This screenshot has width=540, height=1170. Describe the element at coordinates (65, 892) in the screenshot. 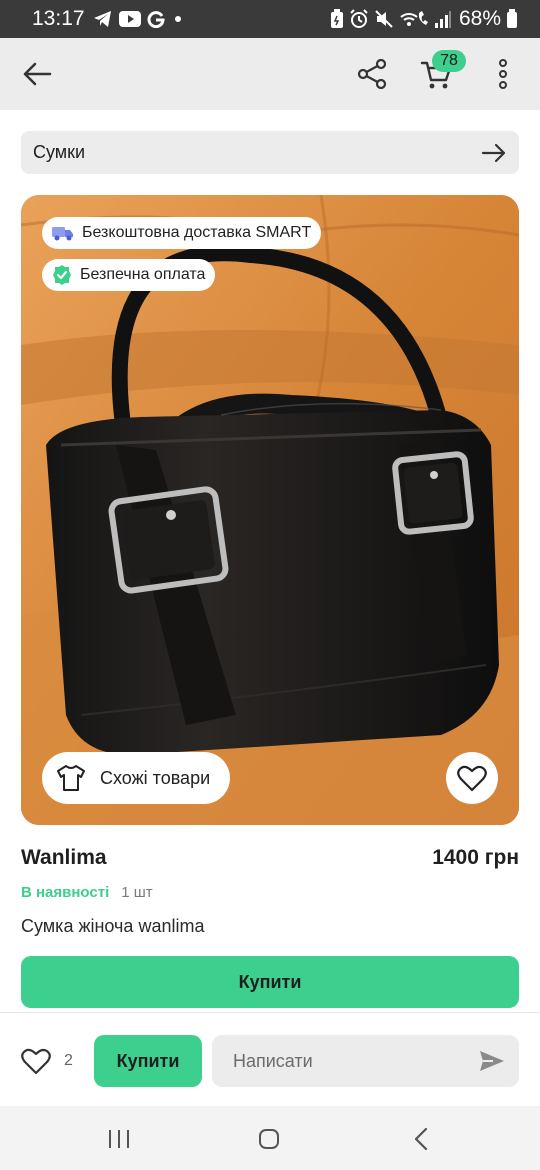

I see `stock-status: В наявності` at that location.